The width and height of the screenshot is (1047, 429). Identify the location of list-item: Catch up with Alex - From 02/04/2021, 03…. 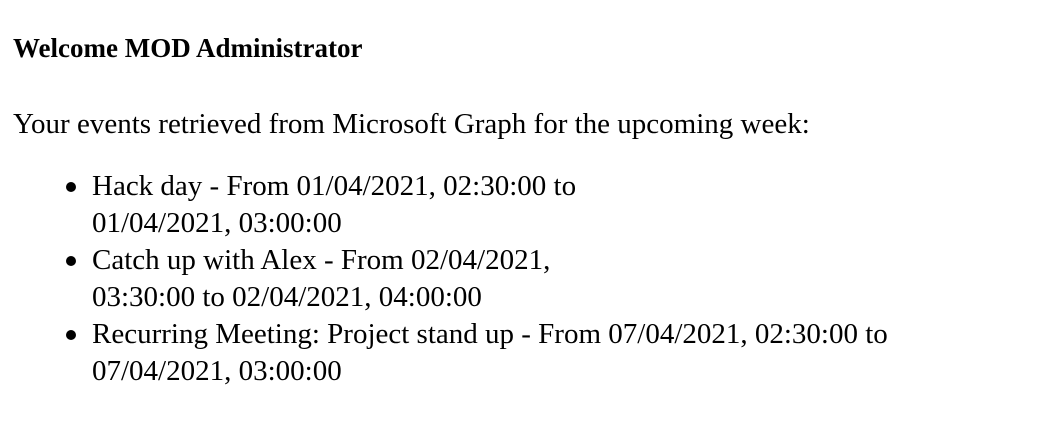
(359, 279).